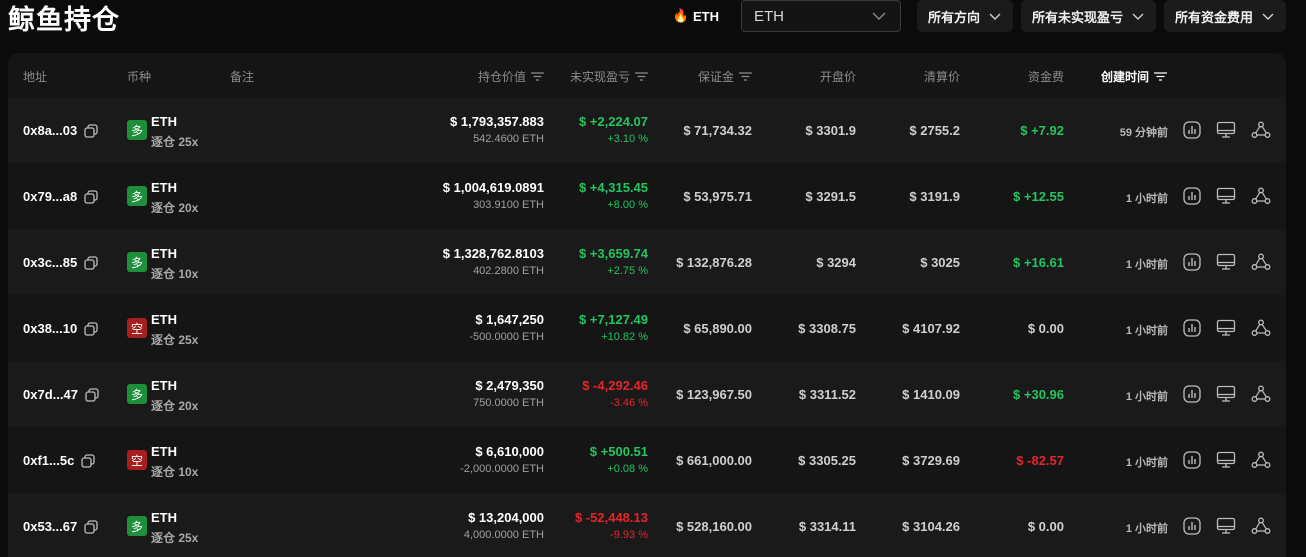  Describe the element at coordinates (508, 139) in the screenshot. I see `position-size: 542.4600 ETH` at that location.